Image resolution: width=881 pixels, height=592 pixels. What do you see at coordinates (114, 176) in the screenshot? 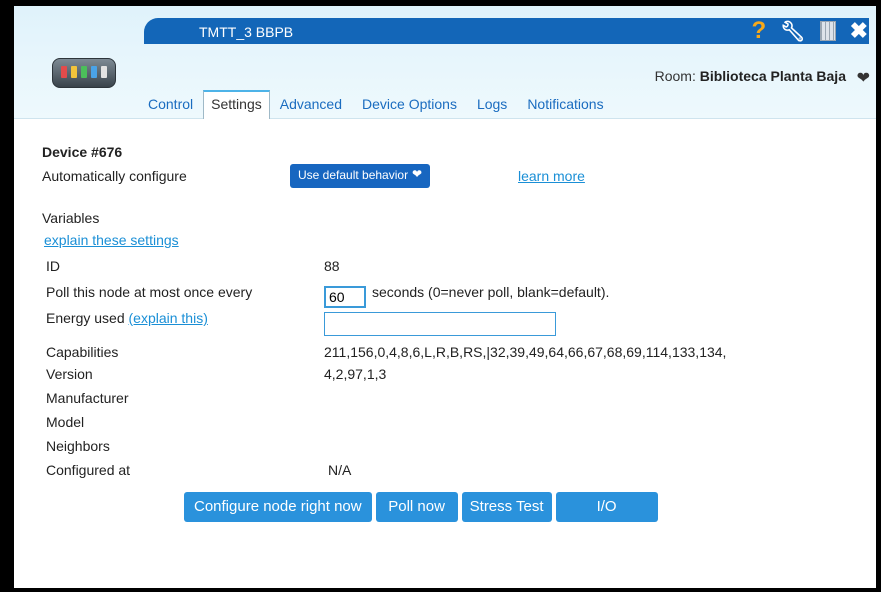
I see `auto-config-label: Automatically configure` at bounding box center [114, 176].